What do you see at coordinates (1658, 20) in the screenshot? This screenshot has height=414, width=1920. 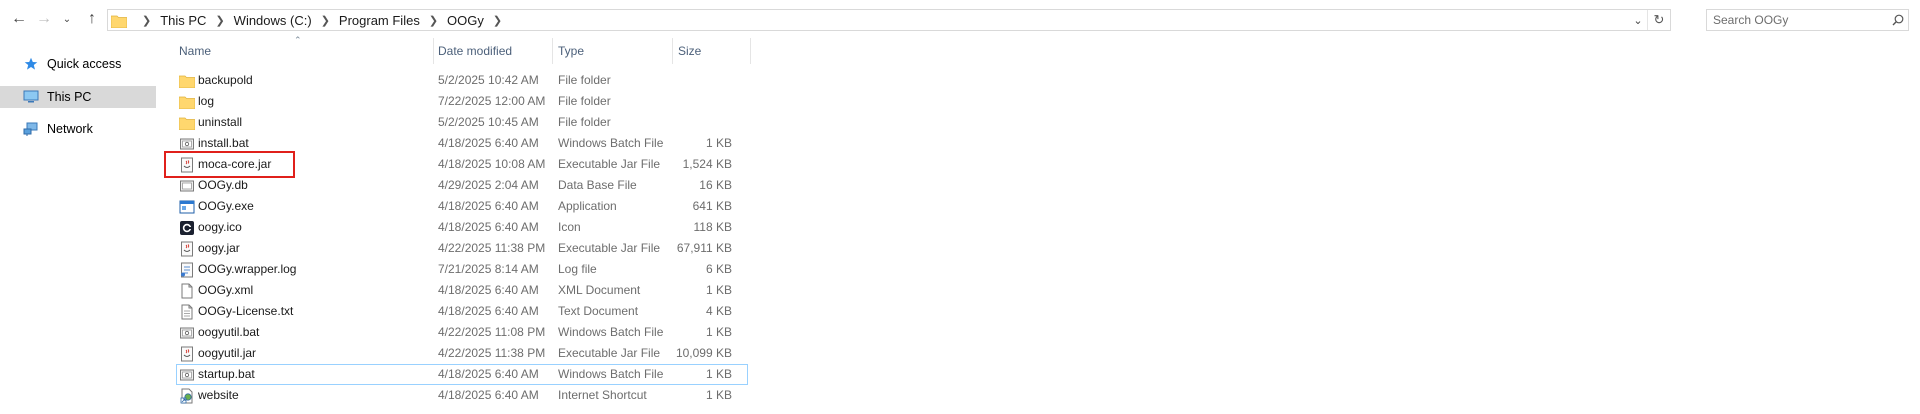 I see `refresh-button: ↻` at bounding box center [1658, 20].